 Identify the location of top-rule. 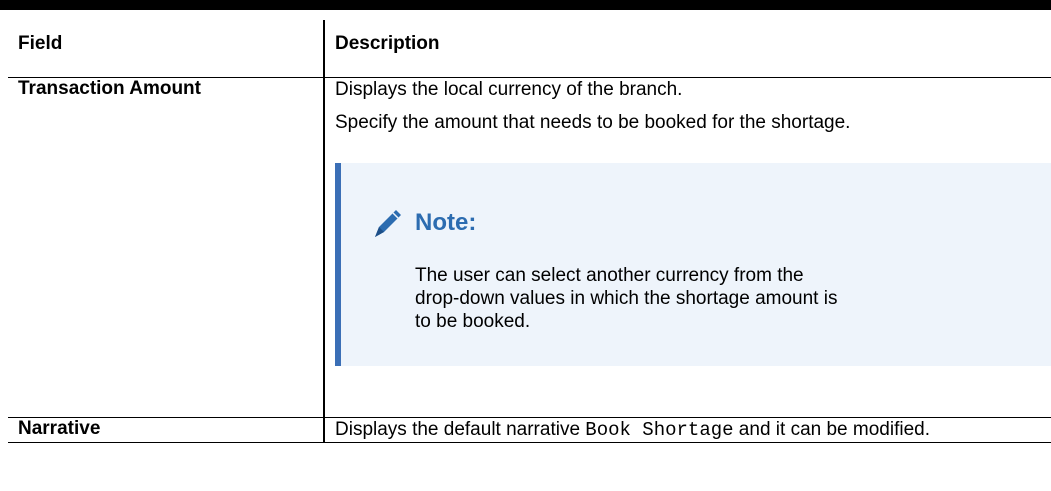
(525, 5).